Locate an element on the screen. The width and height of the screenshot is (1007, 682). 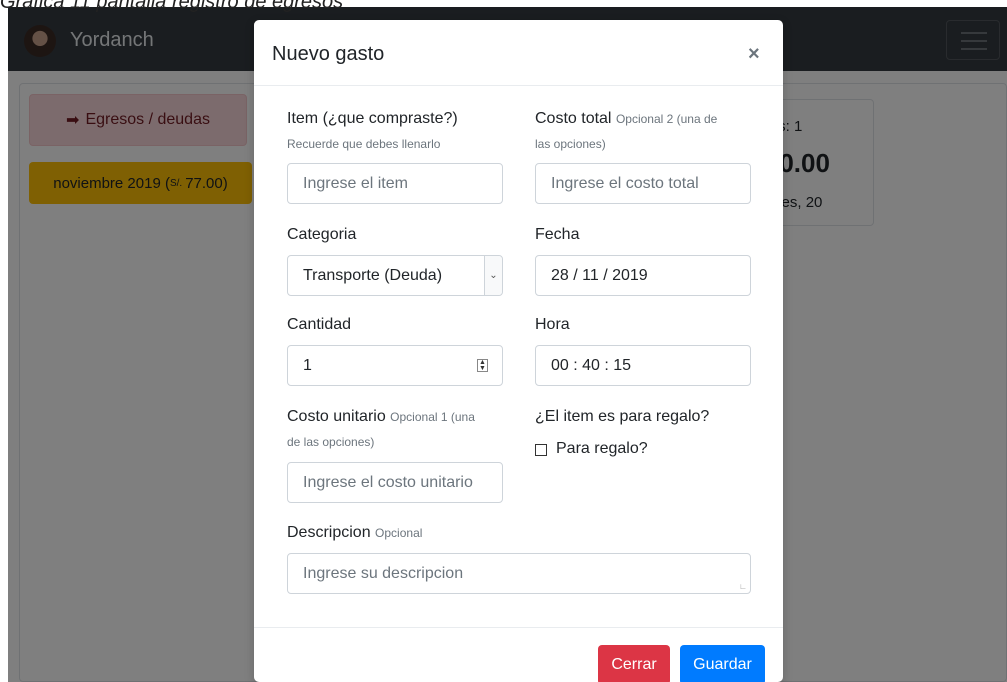
costo-total-label: Costo total Opcional 2 (una de is located at coordinates (626, 119).